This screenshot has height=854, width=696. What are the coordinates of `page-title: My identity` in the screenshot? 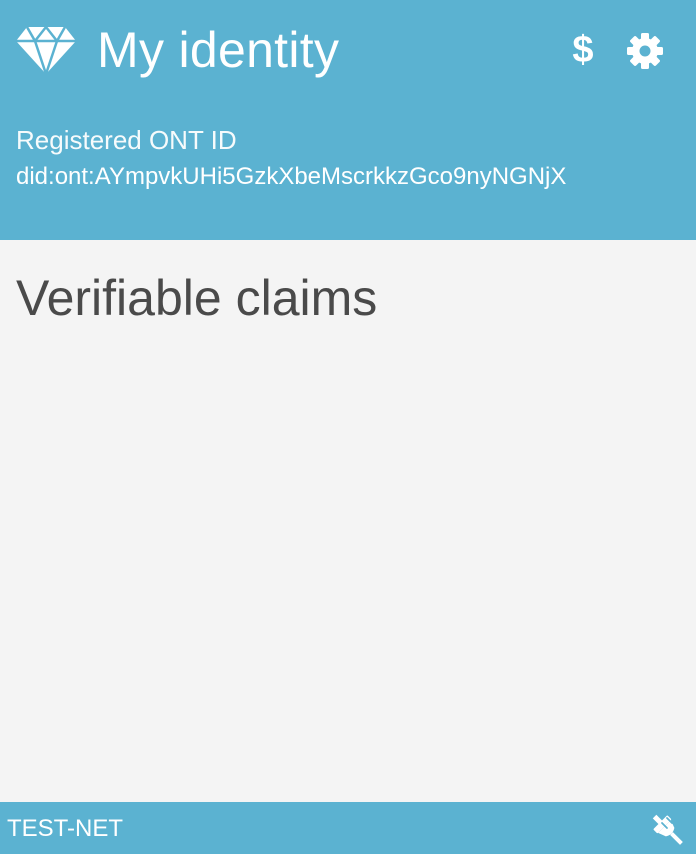 It's located at (218, 50).